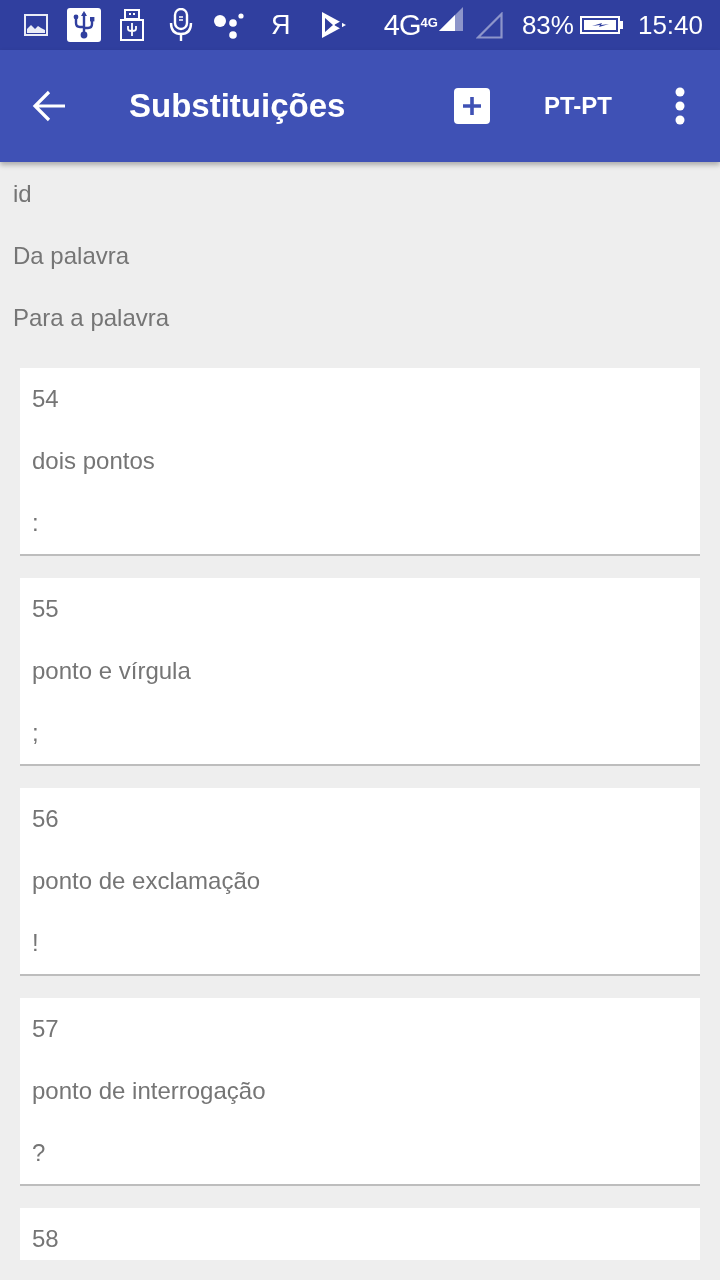  Describe the element at coordinates (91, 317) in the screenshot. I see `column-label: Para a palavra` at that location.